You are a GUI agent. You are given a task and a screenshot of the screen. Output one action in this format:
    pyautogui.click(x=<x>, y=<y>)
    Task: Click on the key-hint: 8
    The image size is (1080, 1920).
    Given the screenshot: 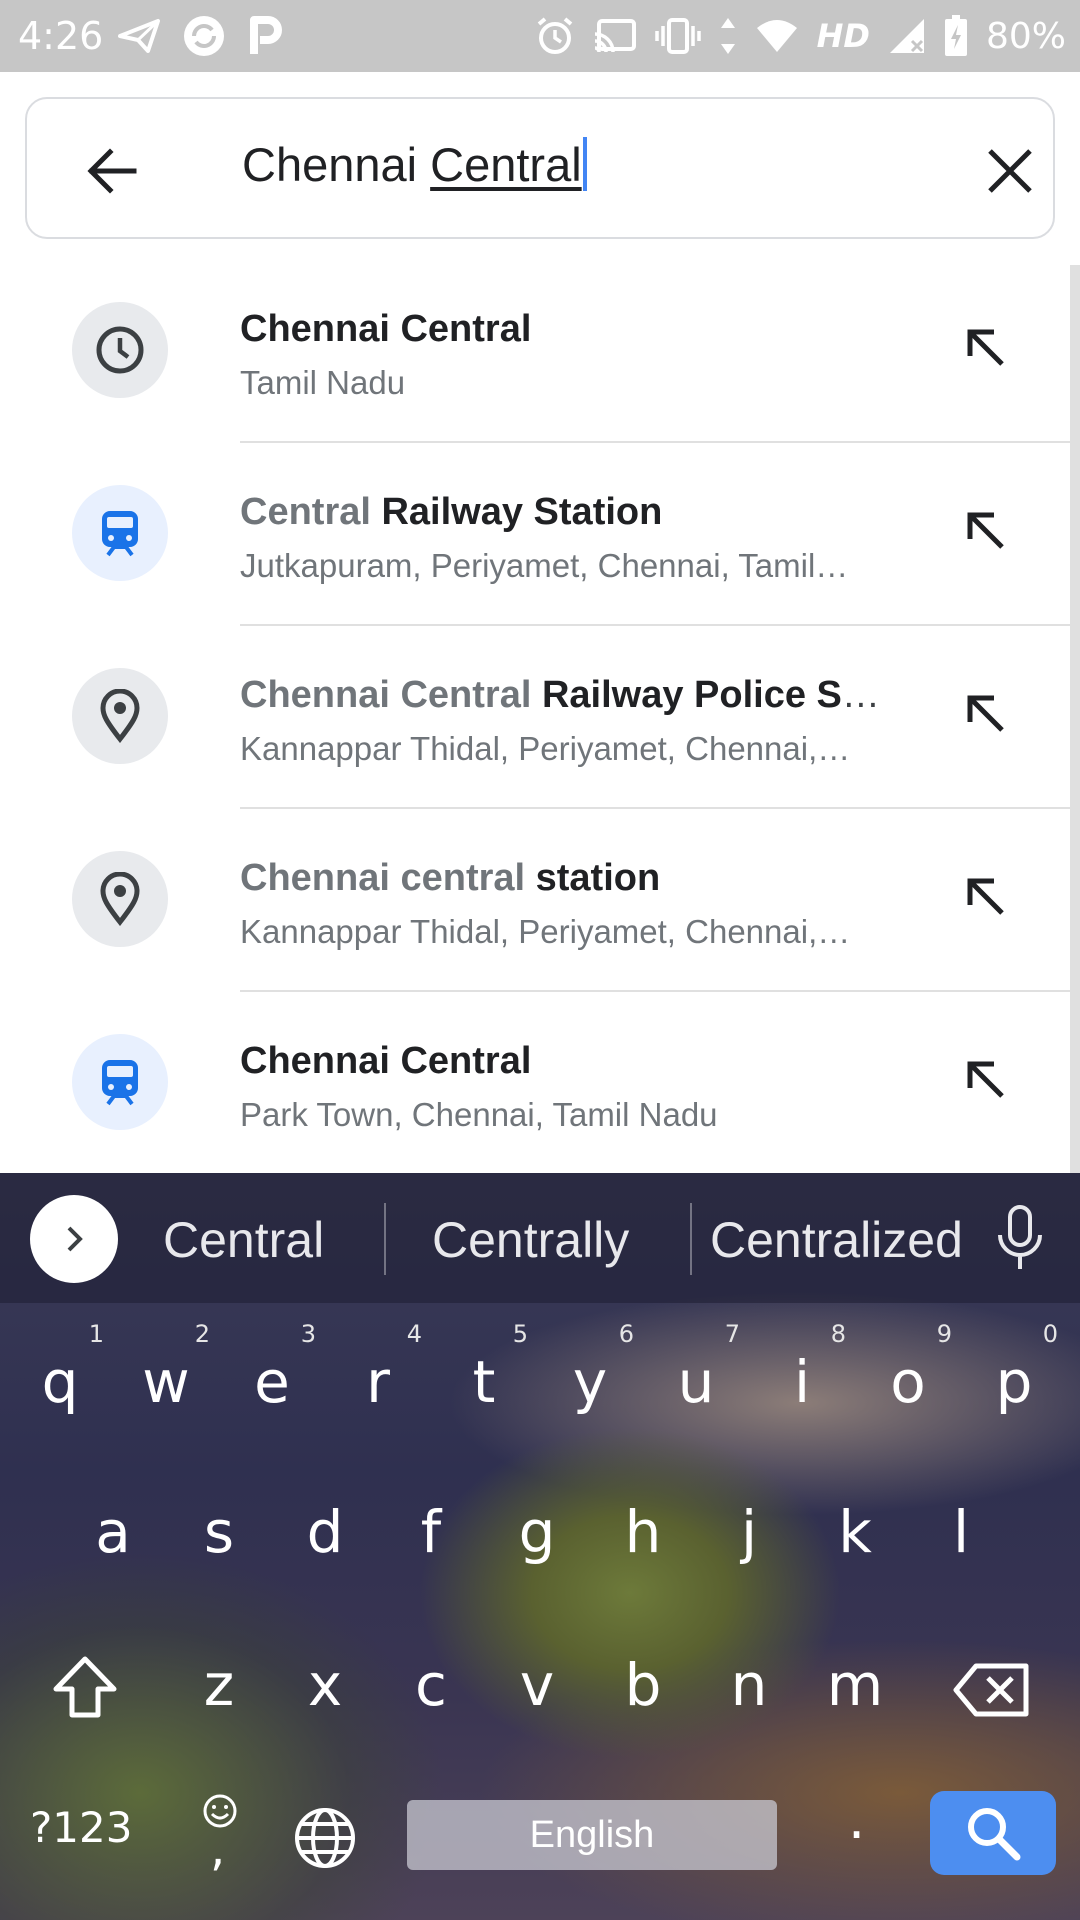 What is the action you would take?
    pyautogui.click(x=838, y=1334)
    